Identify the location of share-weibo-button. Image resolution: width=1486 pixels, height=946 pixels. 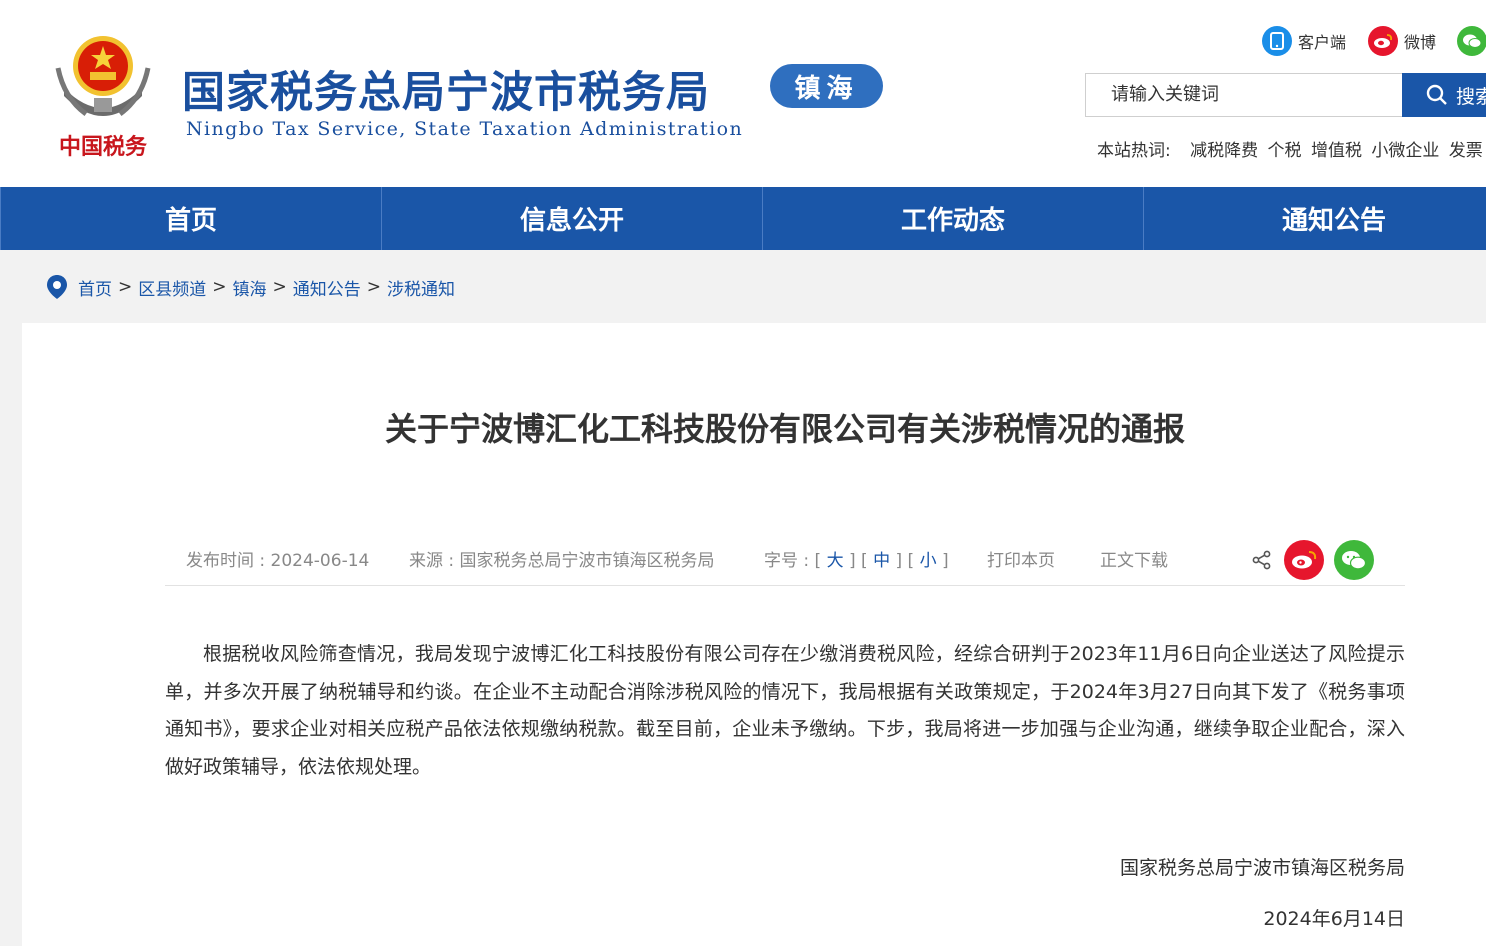
(1304, 560).